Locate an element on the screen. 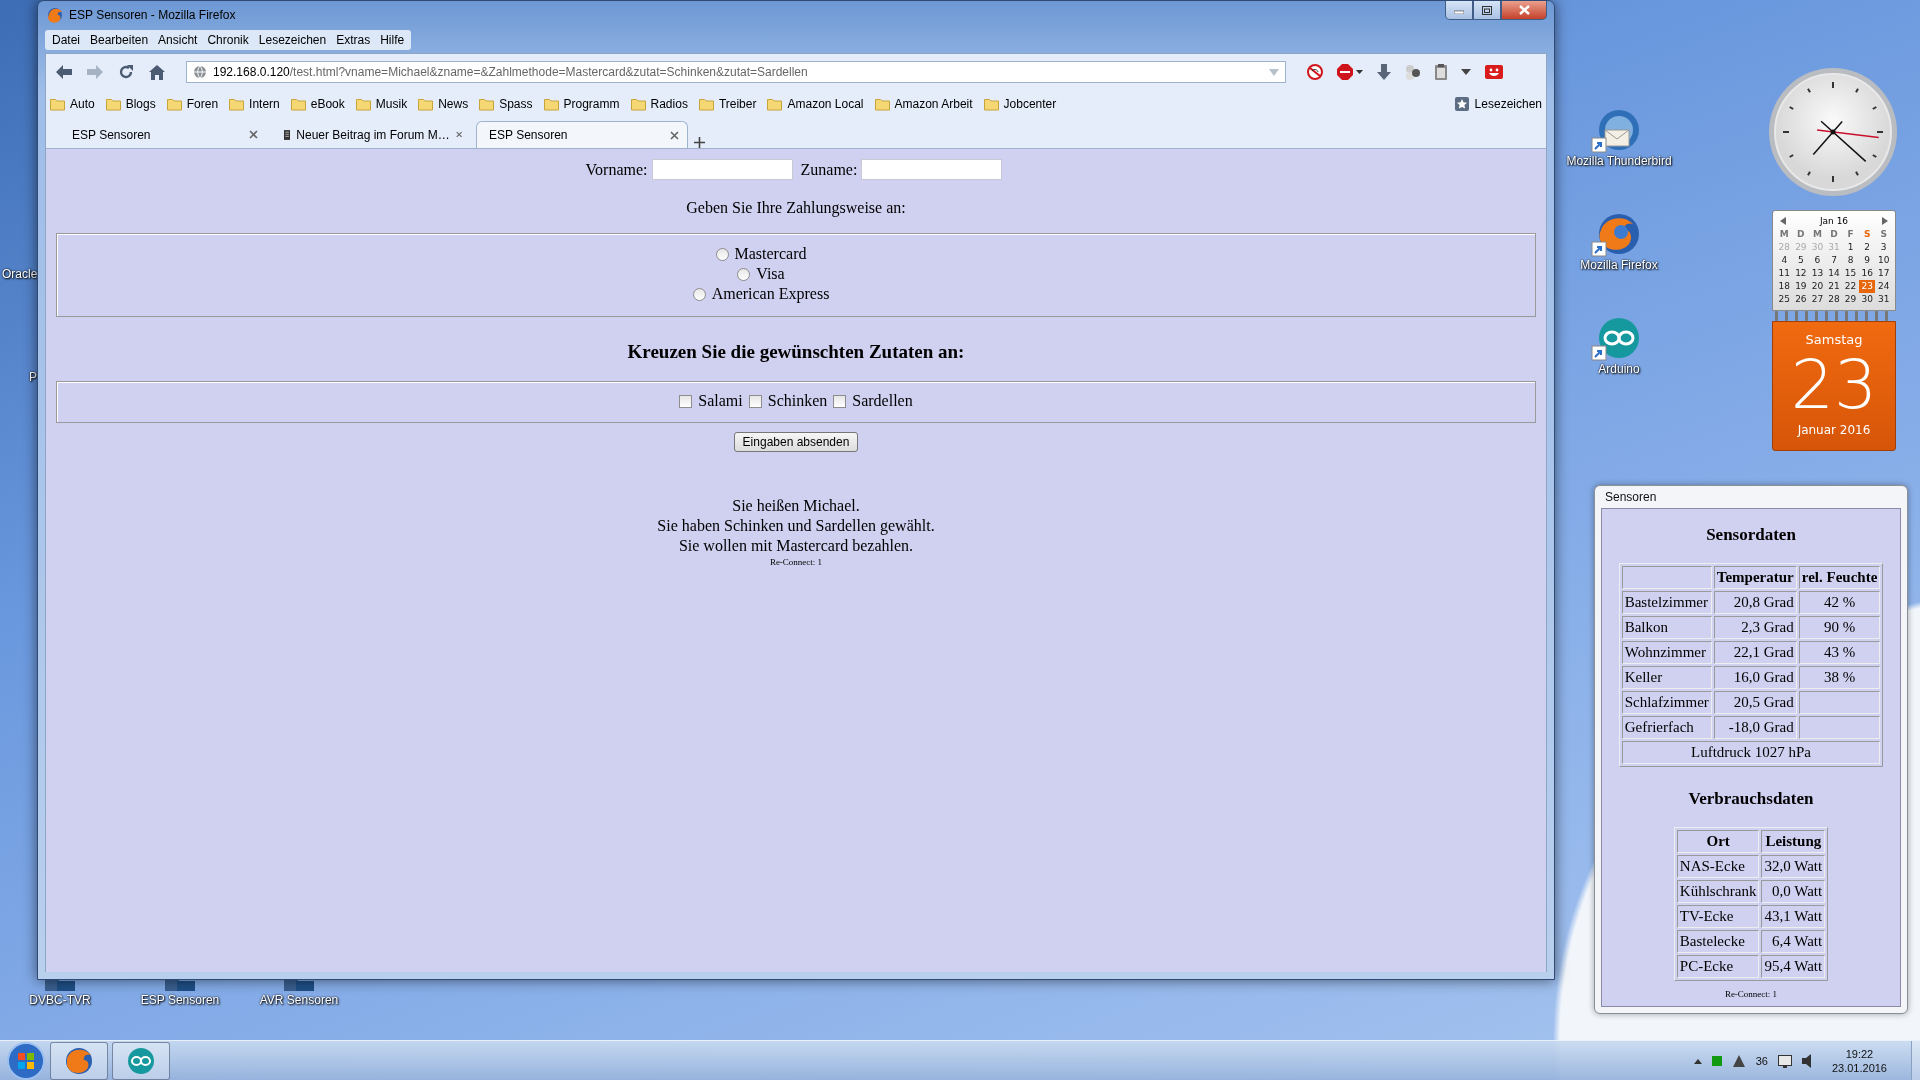 This screenshot has width=1920, height=1080. calendar-day: 15 is located at coordinates (1850, 273).